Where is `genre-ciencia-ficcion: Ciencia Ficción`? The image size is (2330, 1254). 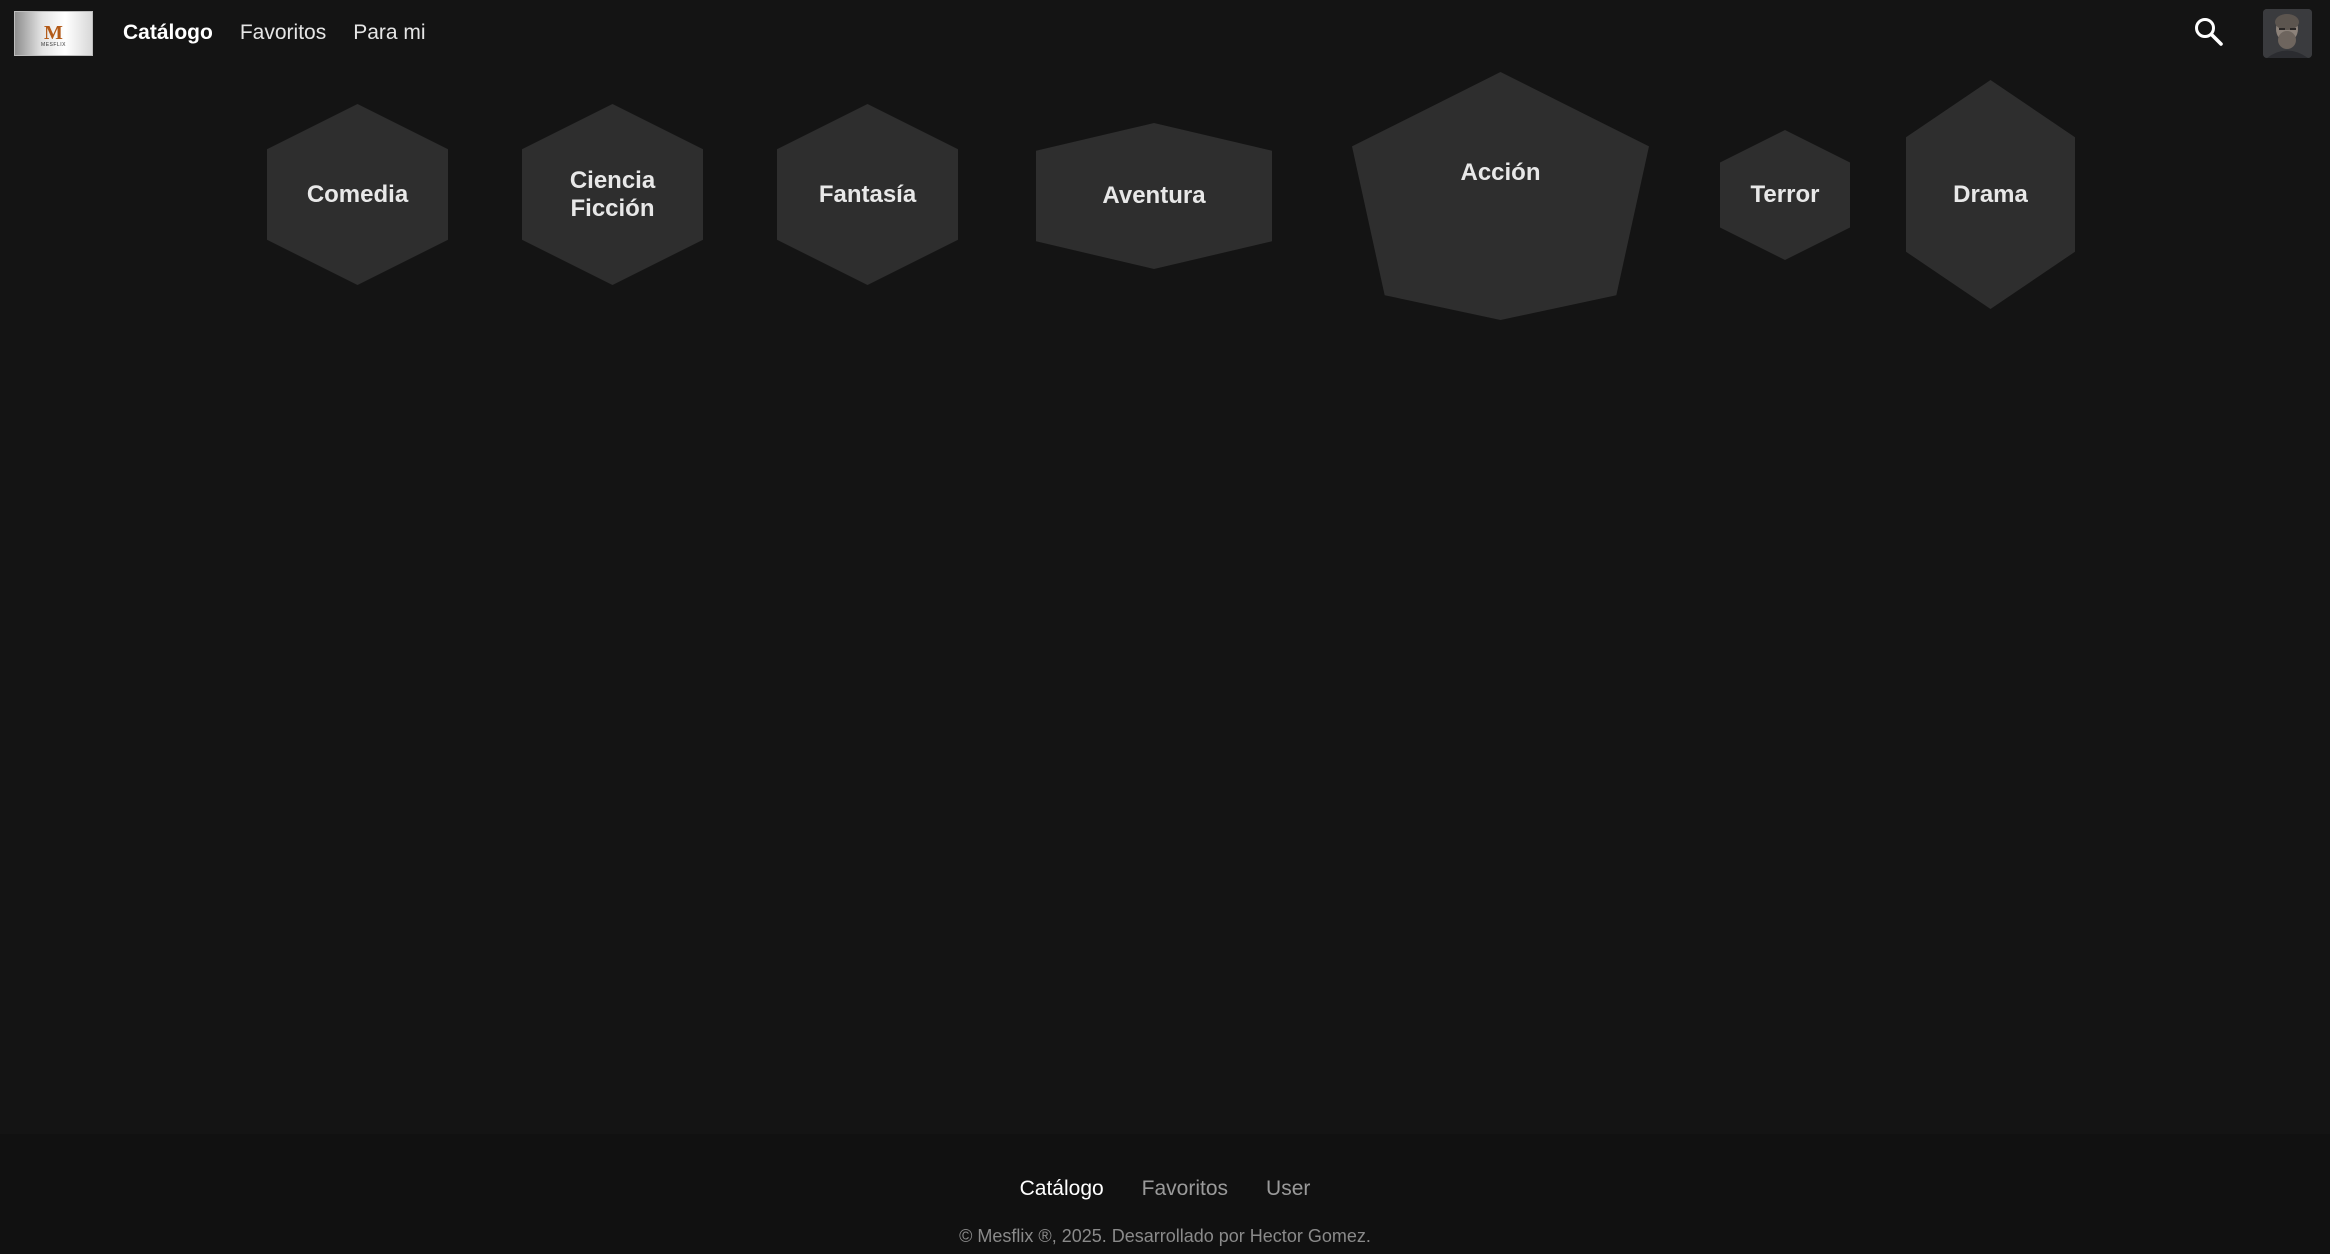 genre-ciencia-ficcion: Ciencia Ficción is located at coordinates (612, 194).